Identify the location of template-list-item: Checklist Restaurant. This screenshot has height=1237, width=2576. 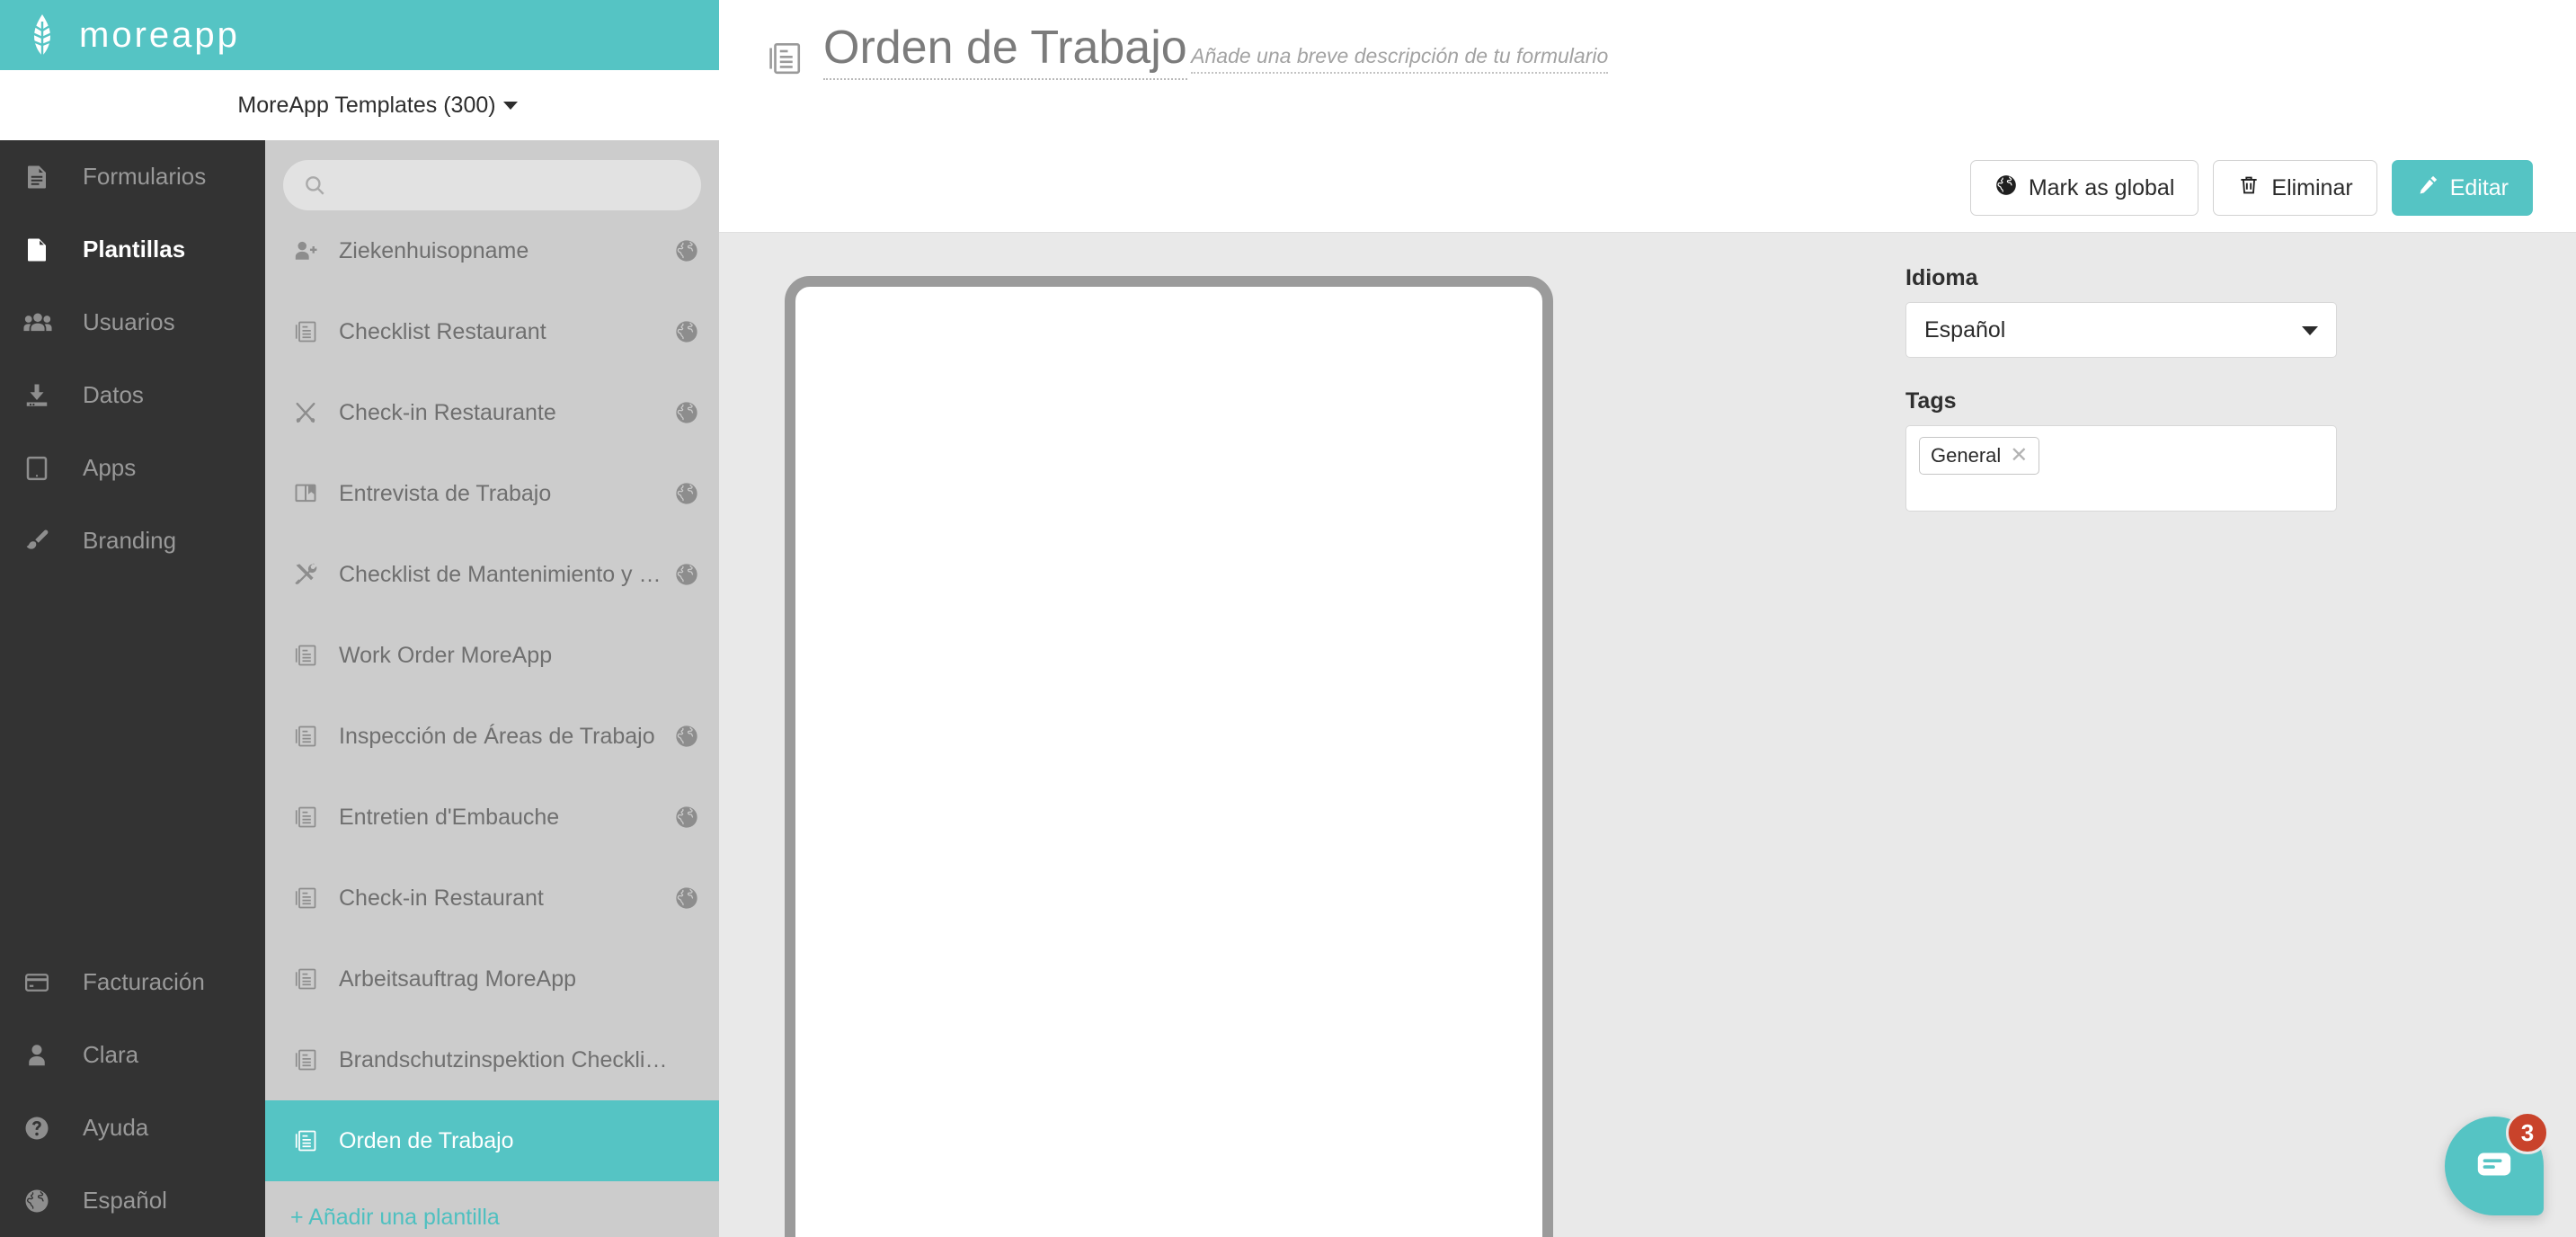
(492, 331).